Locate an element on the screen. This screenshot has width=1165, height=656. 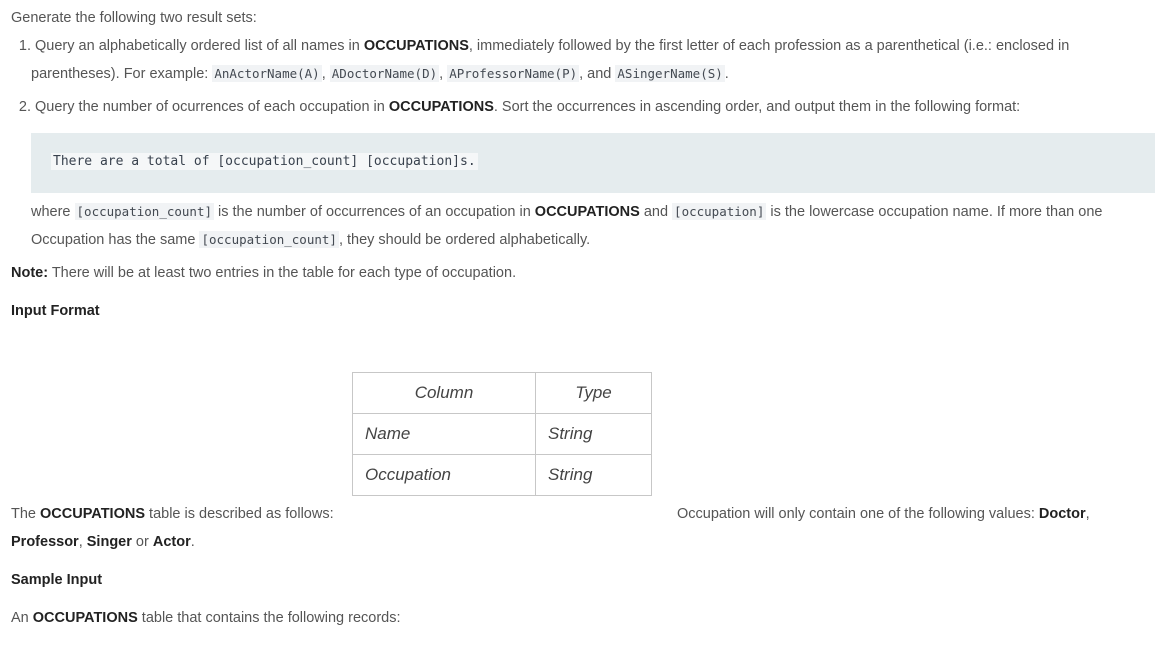
value-doctor: Doctor is located at coordinates (1062, 514).